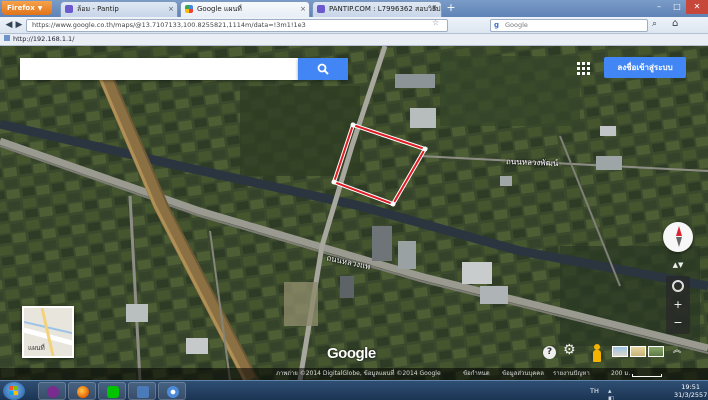  What do you see at coordinates (583, 68) in the screenshot?
I see `apps-grid-icon` at bounding box center [583, 68].